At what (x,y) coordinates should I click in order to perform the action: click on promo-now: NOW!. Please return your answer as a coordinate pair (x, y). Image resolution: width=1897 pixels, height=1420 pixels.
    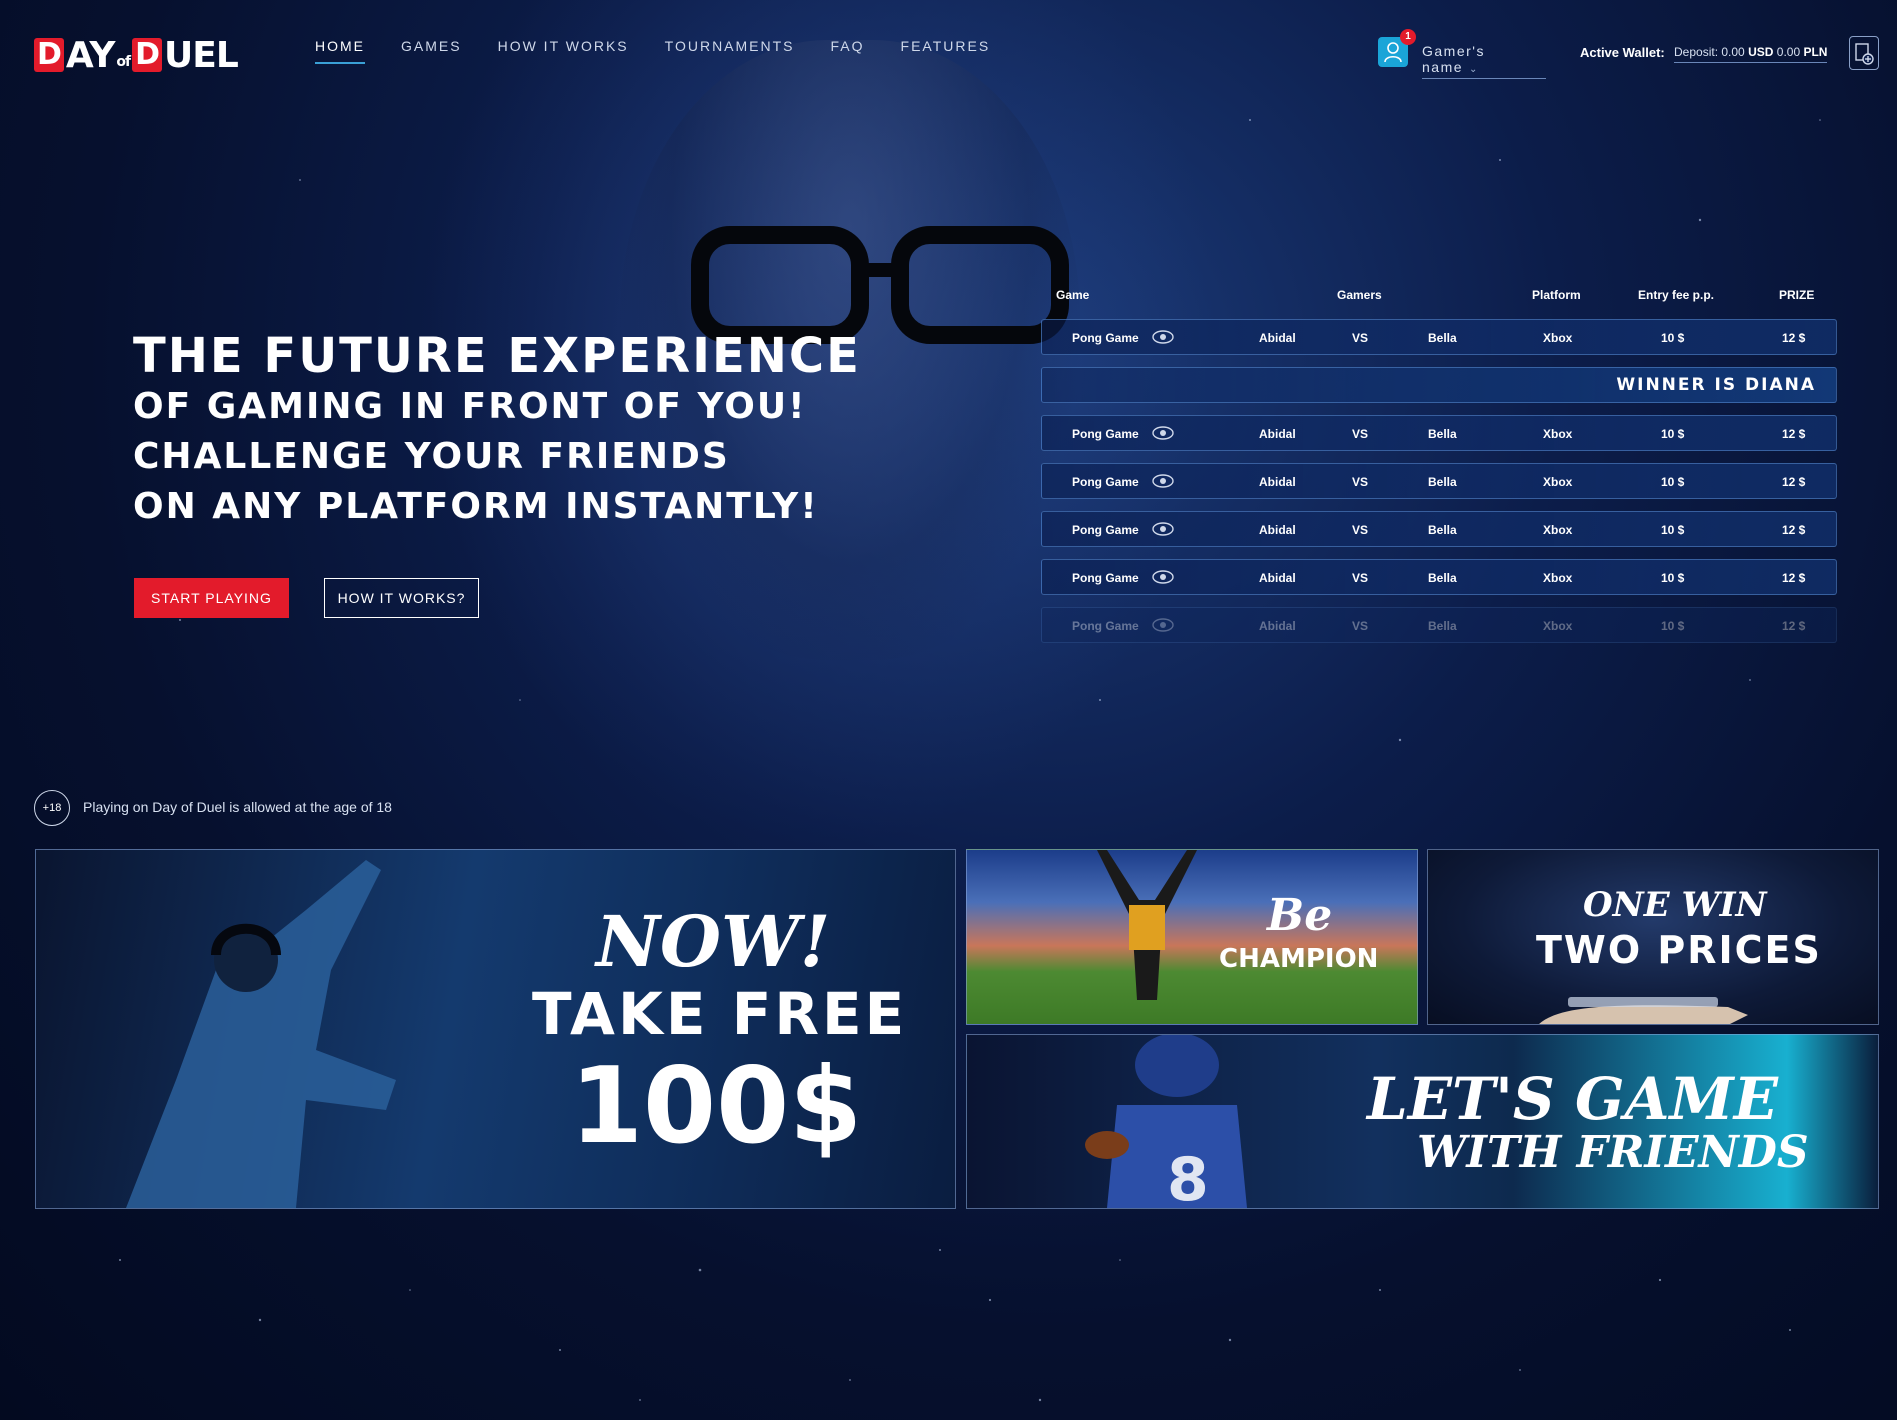
    Looking at the image, I should click on (713, 941).